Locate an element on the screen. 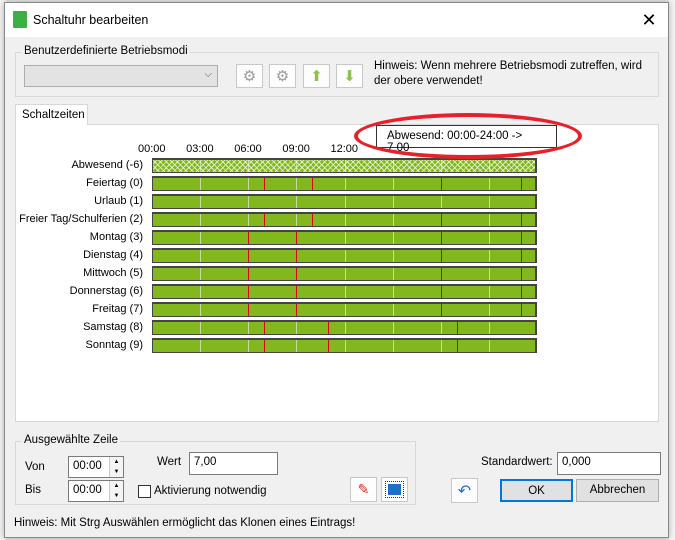 This screenshot has width=675, height=540. modes-dropdown: ⌵ is located at coordinates (121, 76).